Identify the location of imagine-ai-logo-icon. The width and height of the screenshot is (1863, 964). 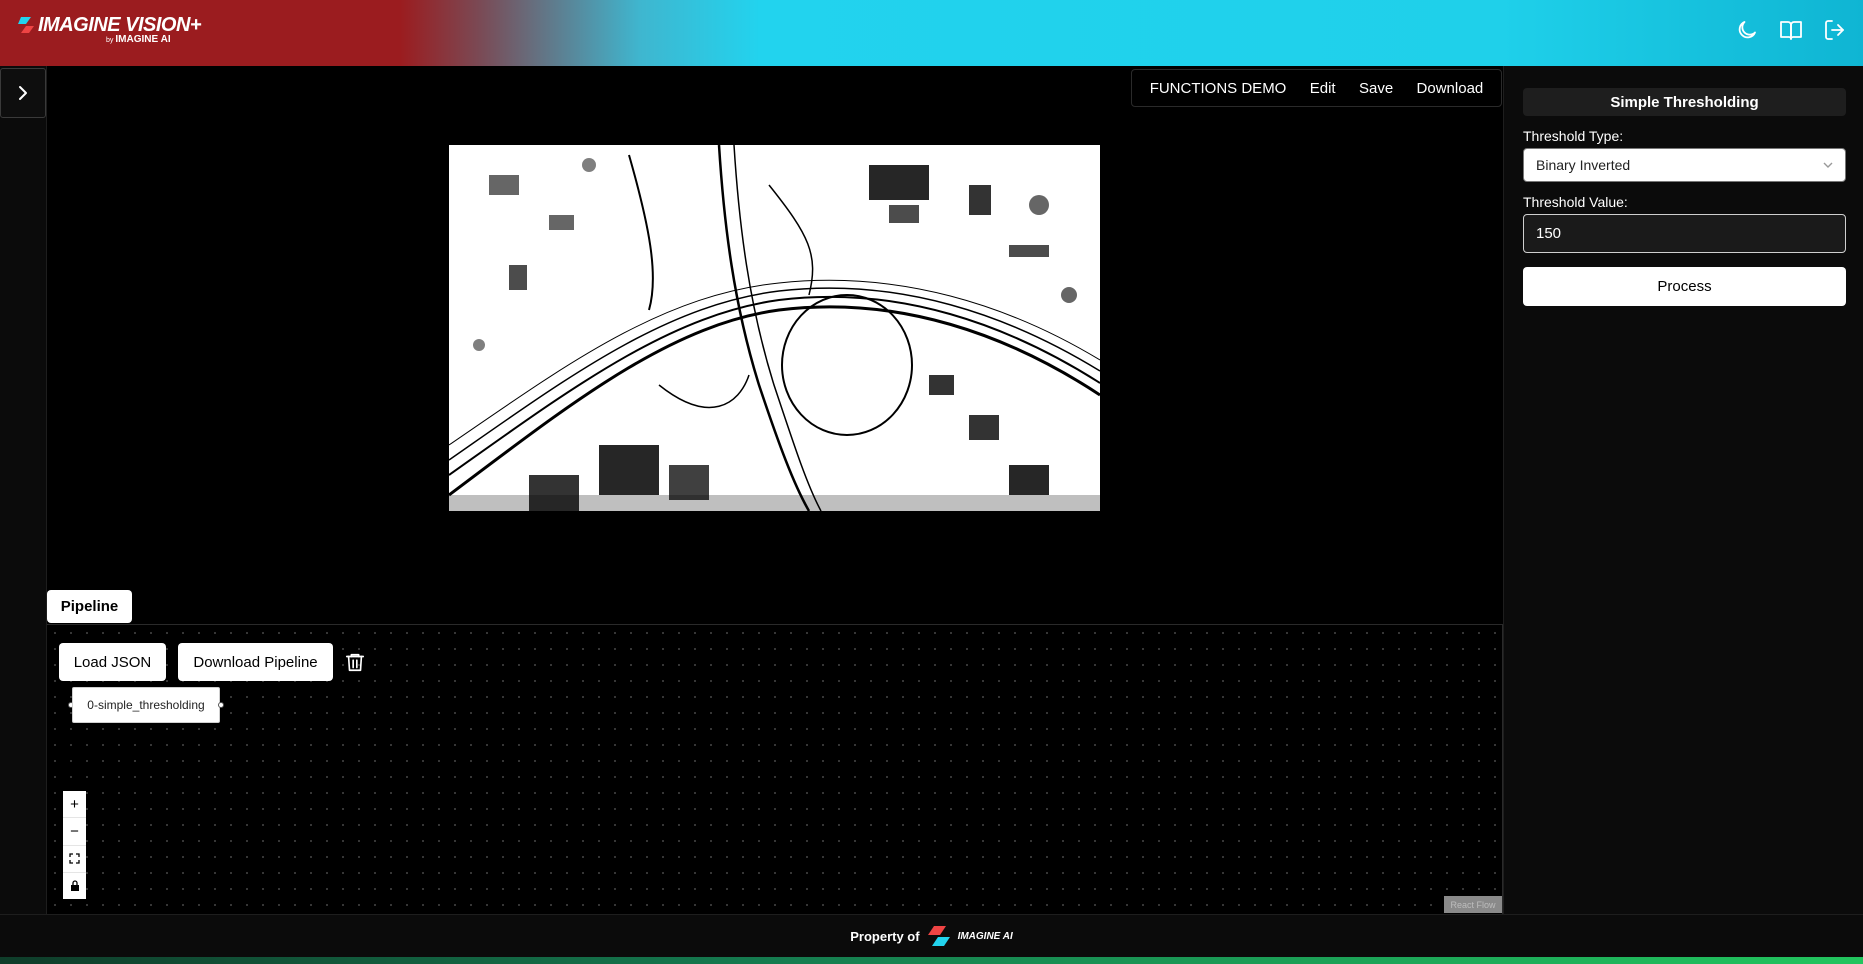
(938, 936).